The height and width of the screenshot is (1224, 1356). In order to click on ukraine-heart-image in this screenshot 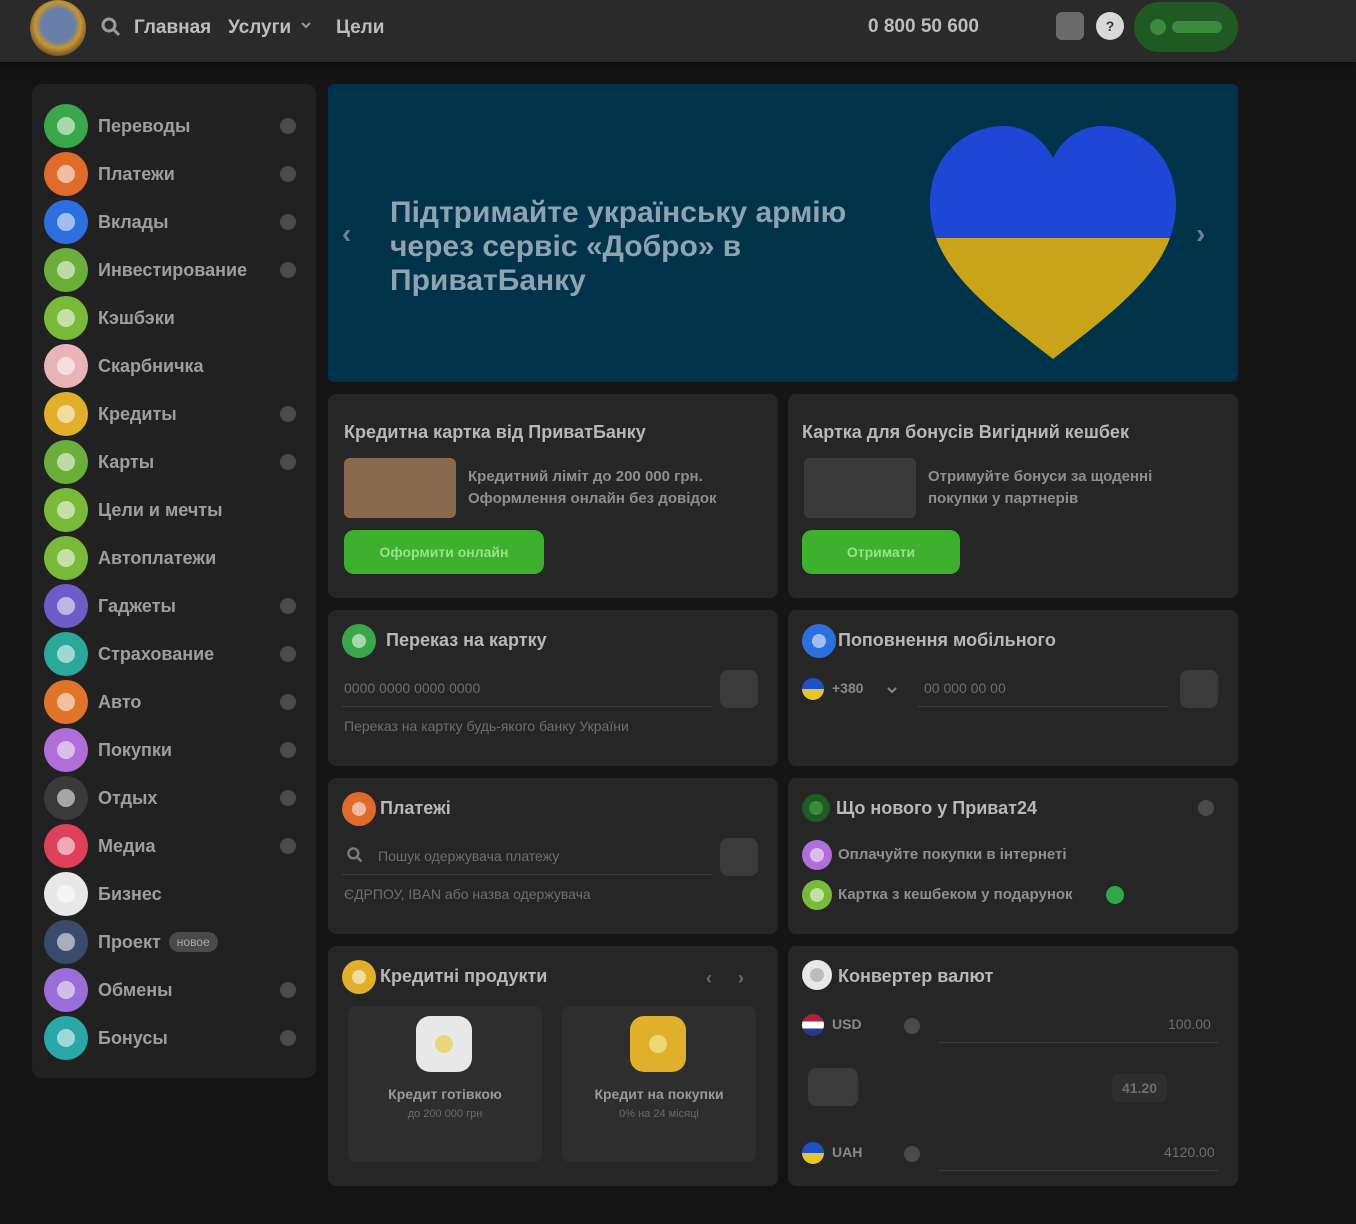, I will do `click(1053, 242)`.